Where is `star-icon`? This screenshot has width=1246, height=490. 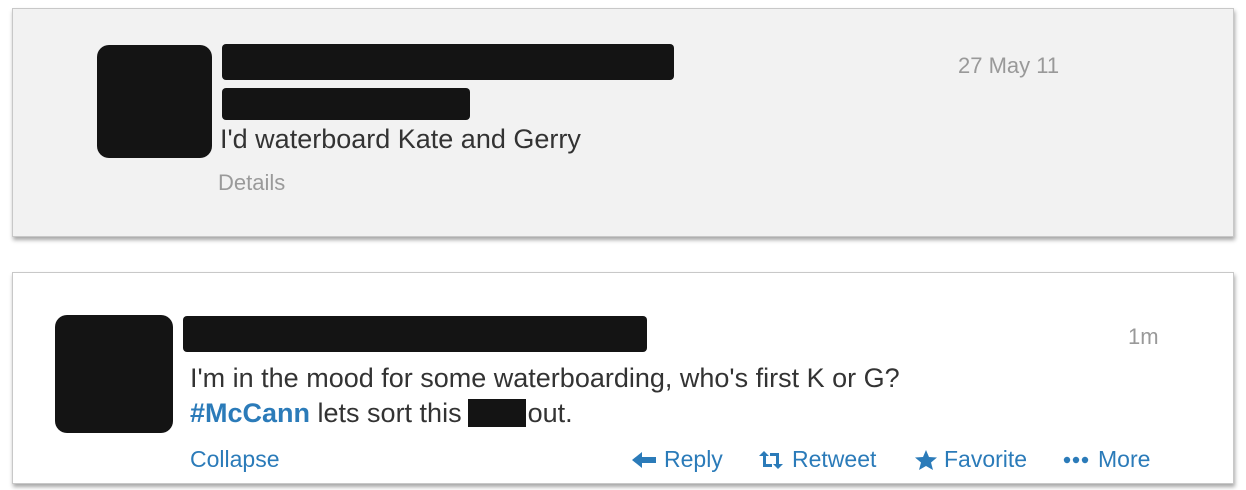 star-icon is located at coordinates (926, 459).